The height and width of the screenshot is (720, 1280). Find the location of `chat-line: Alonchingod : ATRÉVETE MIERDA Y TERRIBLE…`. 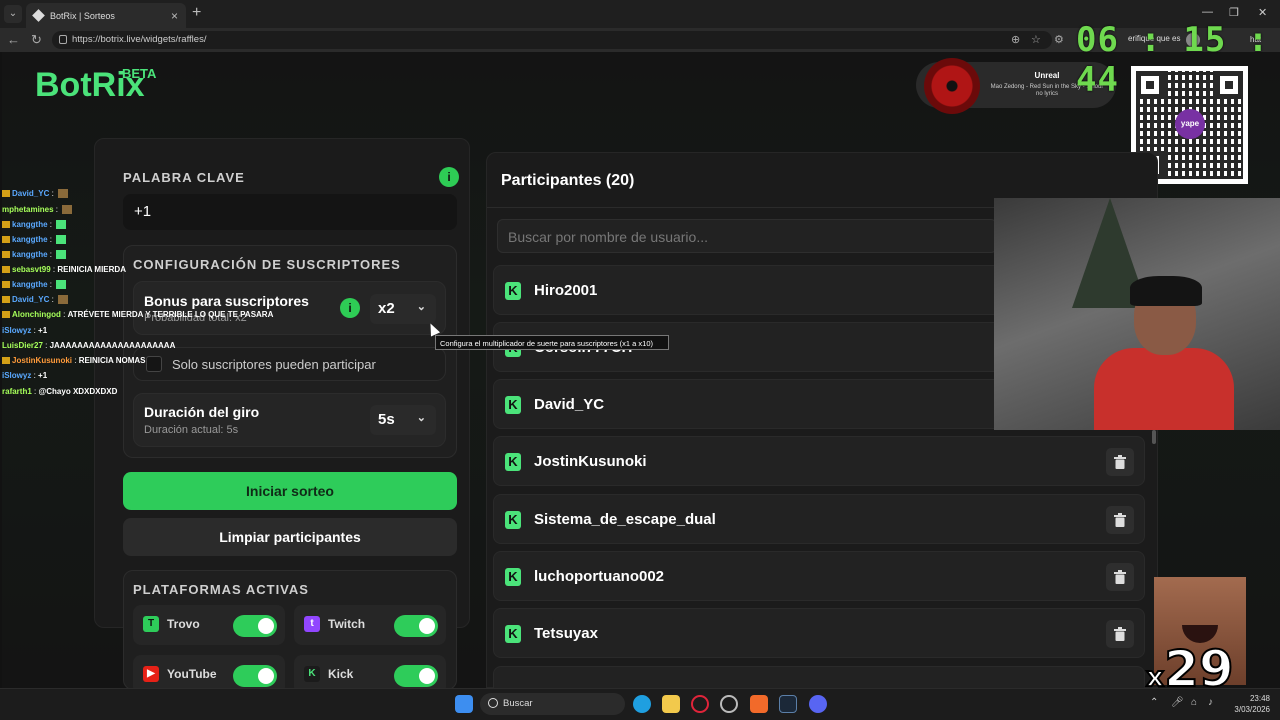

chat-line: Alonchingod : ATRÉVETE MIERDA Y TERRIBLE… is located at coordinates (137, 314).